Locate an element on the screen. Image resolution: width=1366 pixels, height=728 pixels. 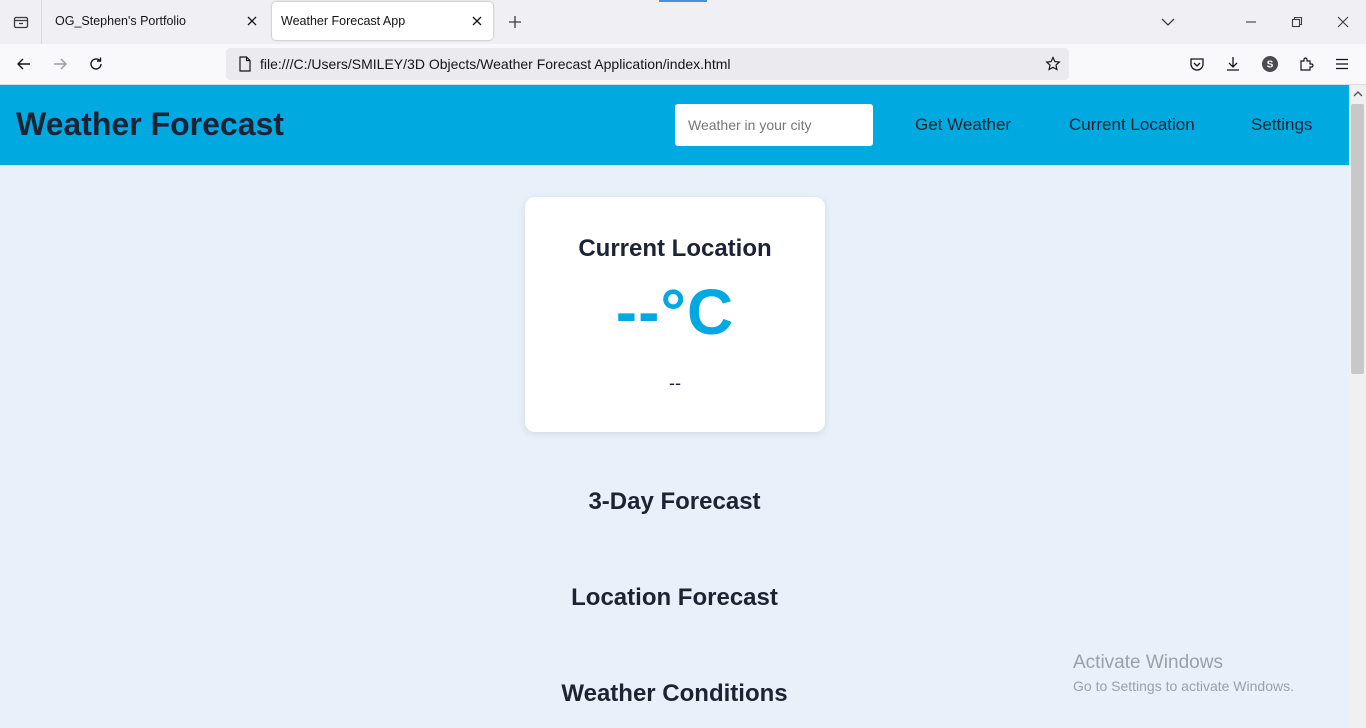
close-window-button is located at coordinates (1343, 22).